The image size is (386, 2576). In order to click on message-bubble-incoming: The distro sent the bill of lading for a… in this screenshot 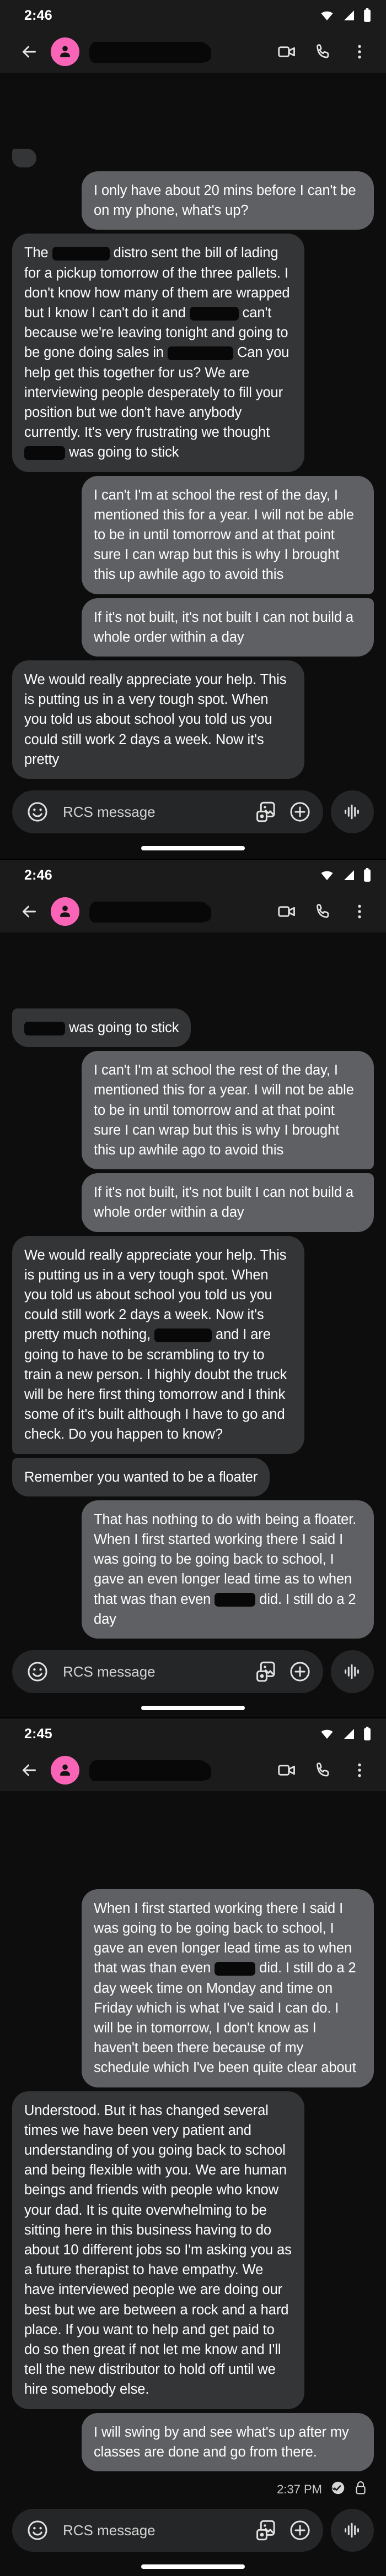, I will do `click(158, 353)`.